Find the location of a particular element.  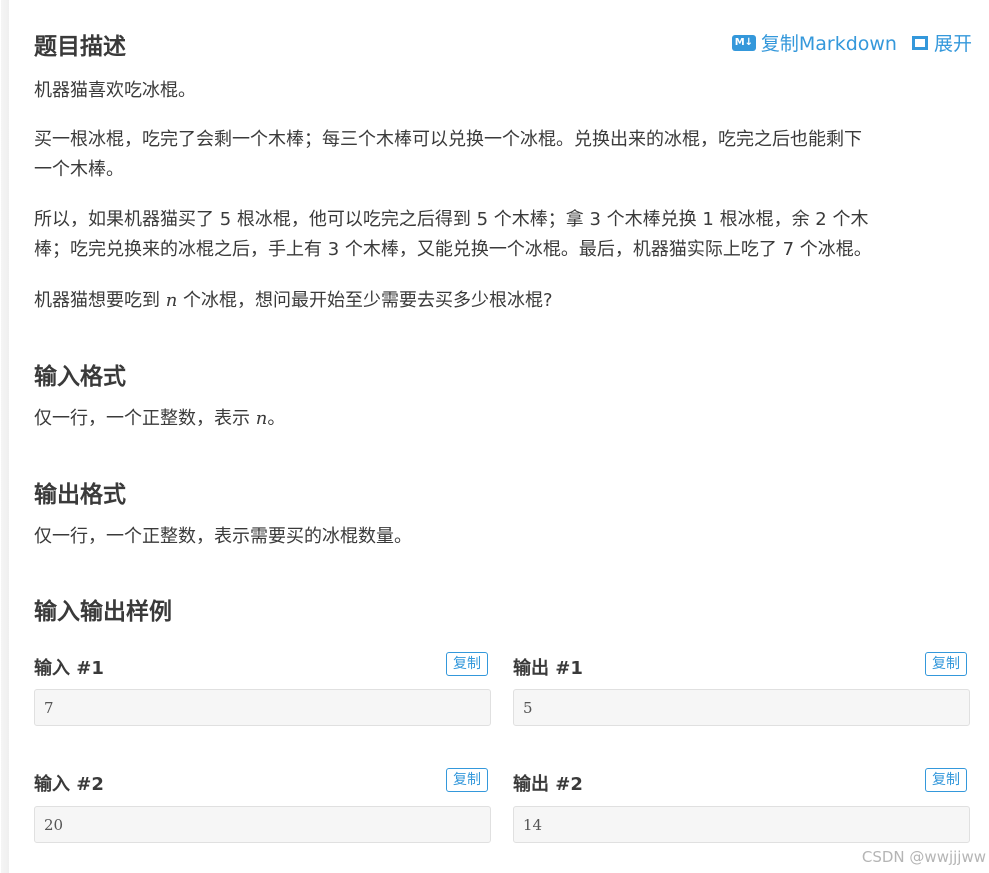

expand-button: 展开 is located at coordinates (941, 42).